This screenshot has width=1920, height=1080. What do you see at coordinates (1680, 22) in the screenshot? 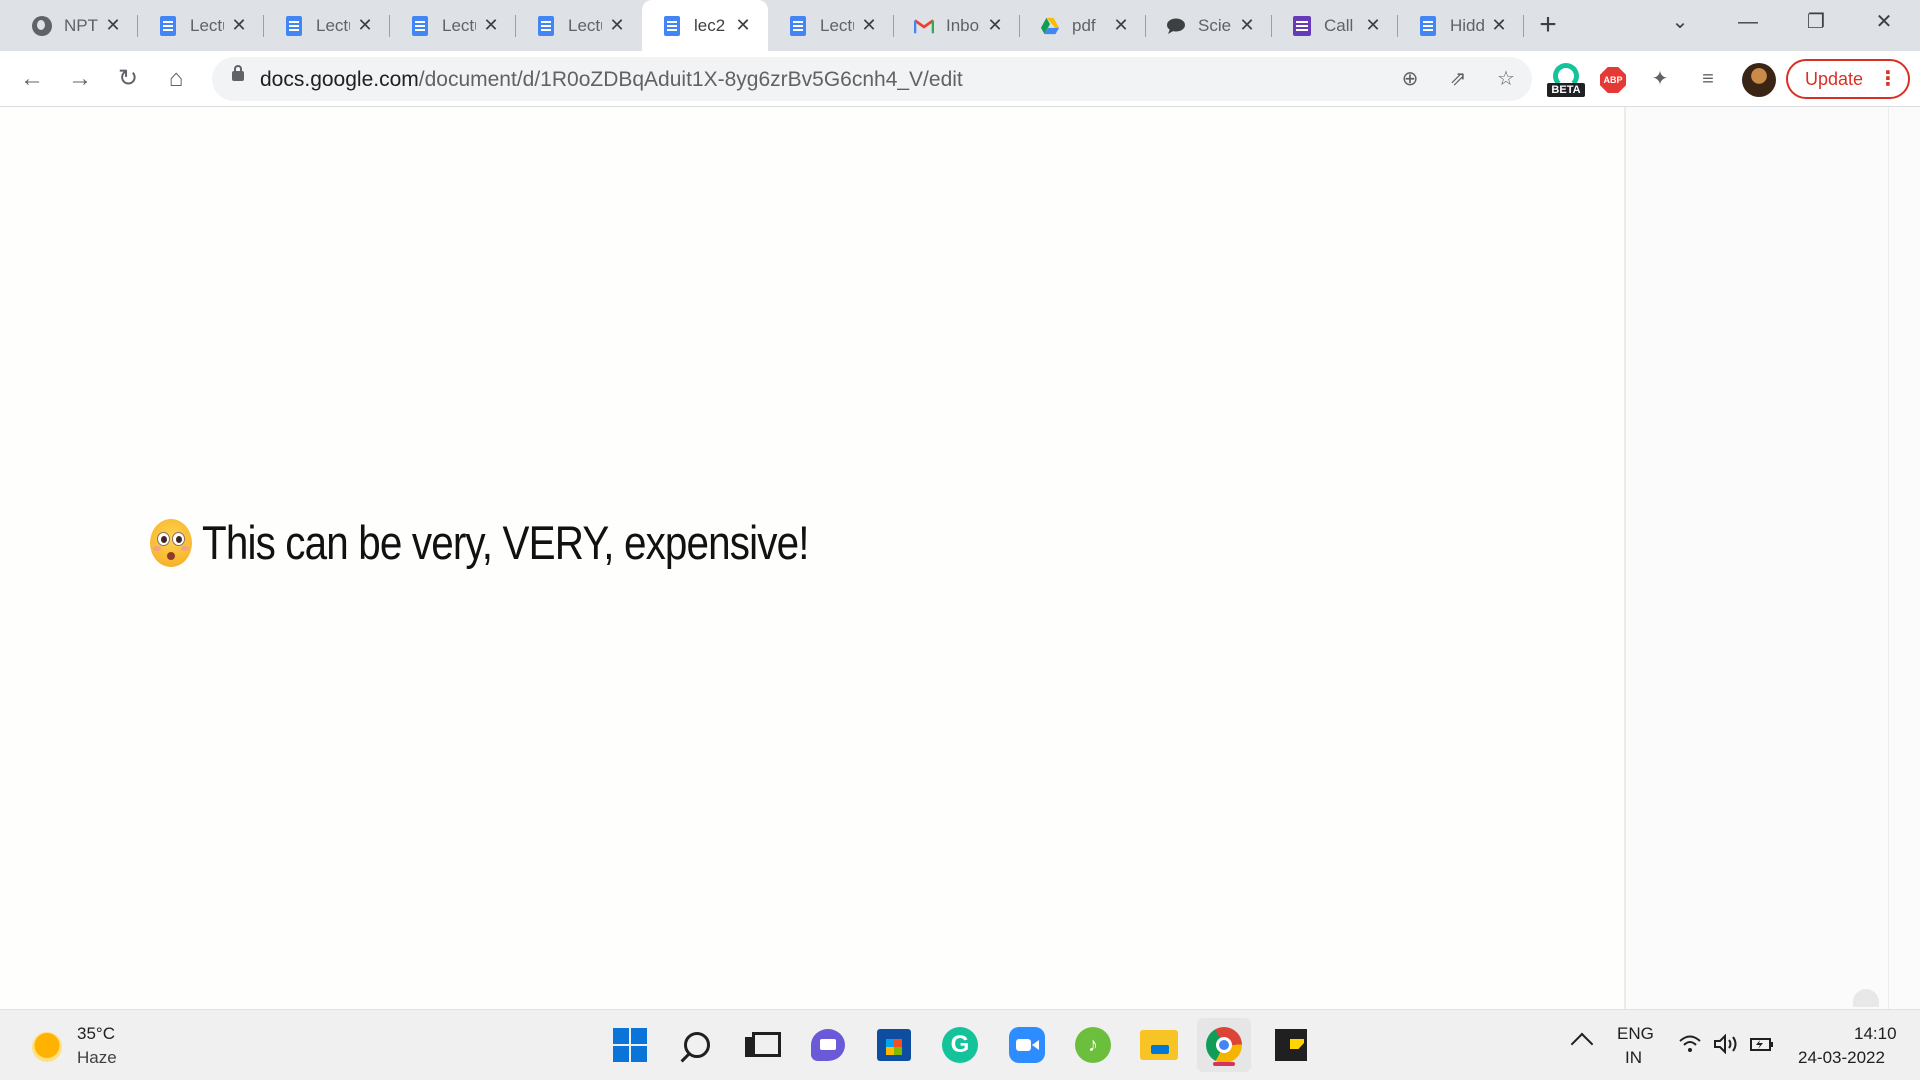
I see `tab-search-chevron-icon: ⌄` at bounding box center [1680, 22].